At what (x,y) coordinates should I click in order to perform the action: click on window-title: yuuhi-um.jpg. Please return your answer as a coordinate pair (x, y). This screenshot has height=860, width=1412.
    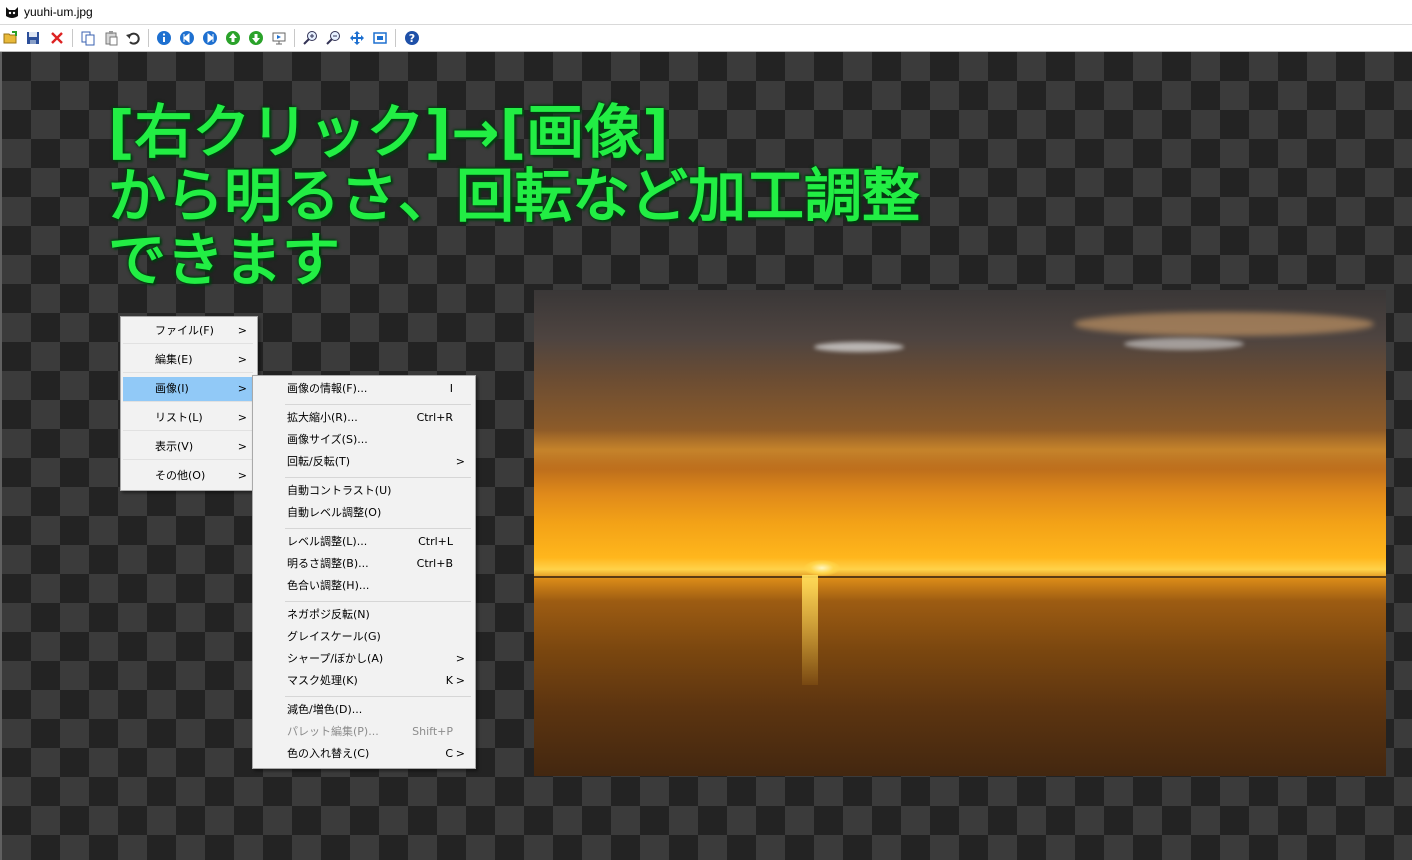
    Looking at the image, I should click on (58, 12).